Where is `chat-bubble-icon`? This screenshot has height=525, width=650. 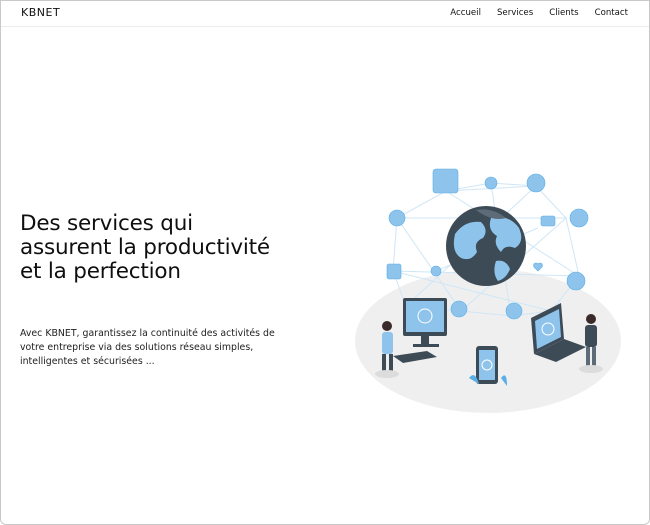 chat-bubble-icon is located at coordinates (445, 181).